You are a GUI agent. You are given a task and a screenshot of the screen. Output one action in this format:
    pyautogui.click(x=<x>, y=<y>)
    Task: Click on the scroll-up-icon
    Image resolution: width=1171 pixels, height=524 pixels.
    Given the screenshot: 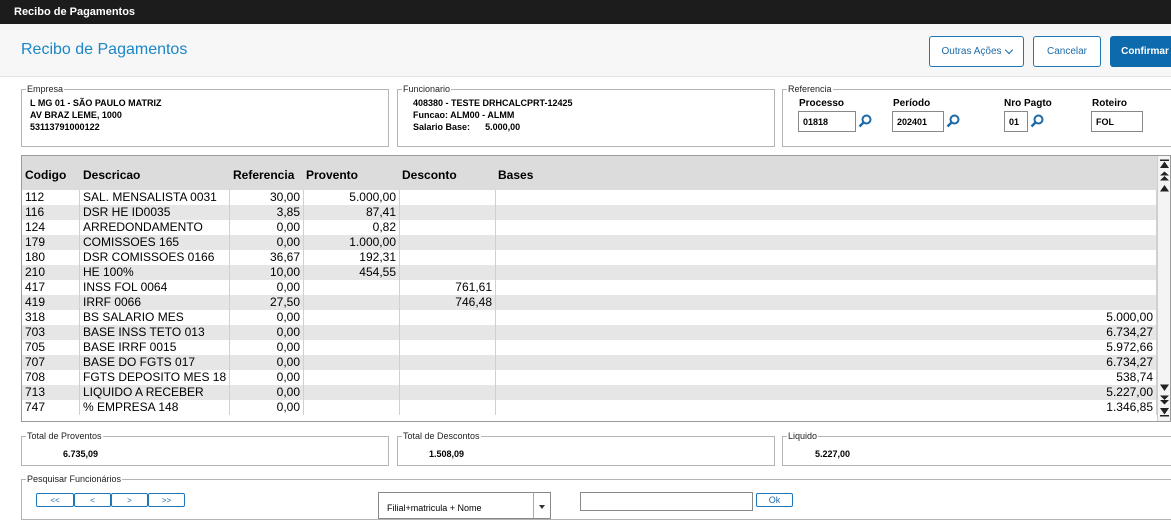 What is the action you would take?
    pyautogui.click(x=1164, y=188)
    